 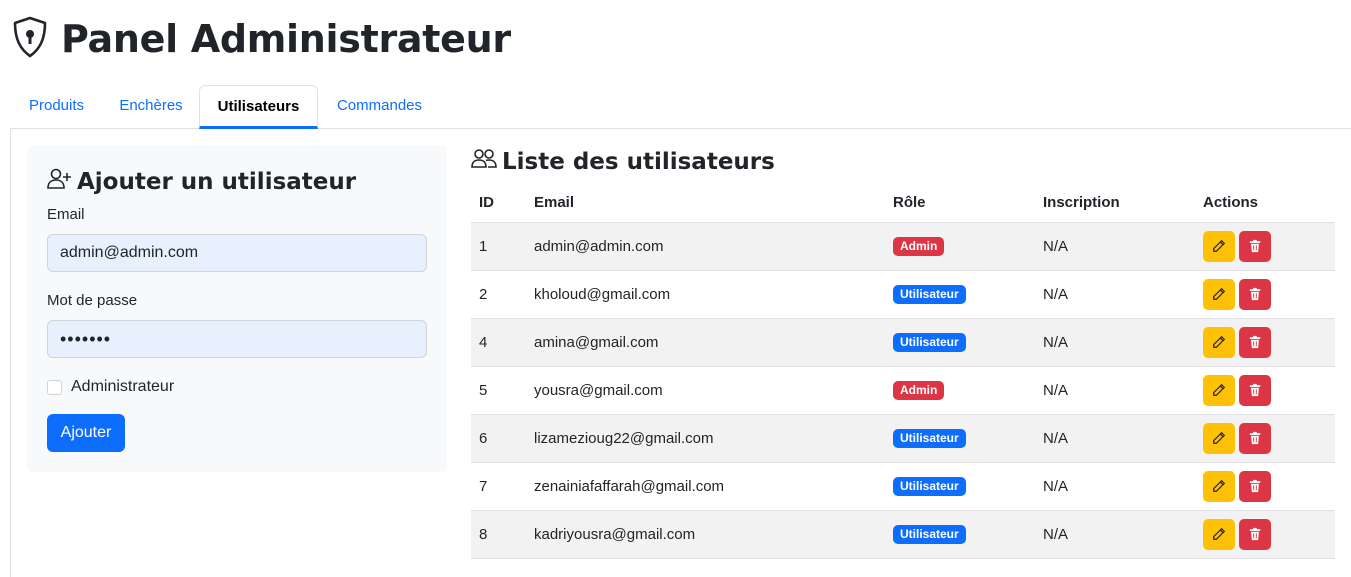 I want to click on table-row: 4 amina@gmail.com Utilisateur N/A, so click(x=903, y=342).